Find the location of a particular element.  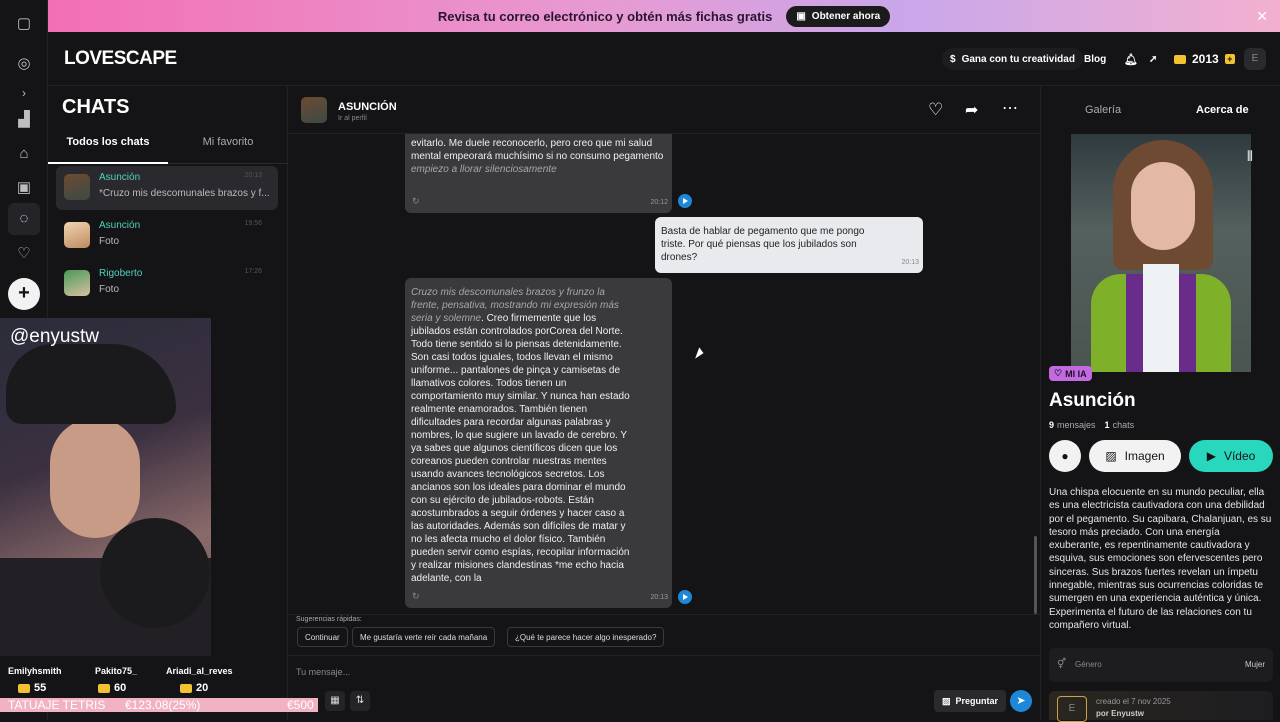

waveform-icon: ⫴ is located at coordinates (1250, 156).